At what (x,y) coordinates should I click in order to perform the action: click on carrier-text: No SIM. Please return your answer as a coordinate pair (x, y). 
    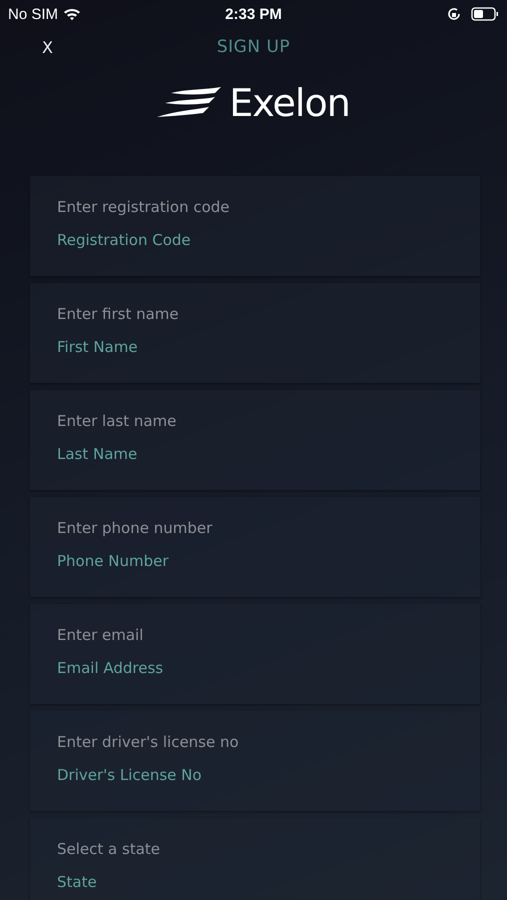
    Looking at the image, I should click on (33, 14).